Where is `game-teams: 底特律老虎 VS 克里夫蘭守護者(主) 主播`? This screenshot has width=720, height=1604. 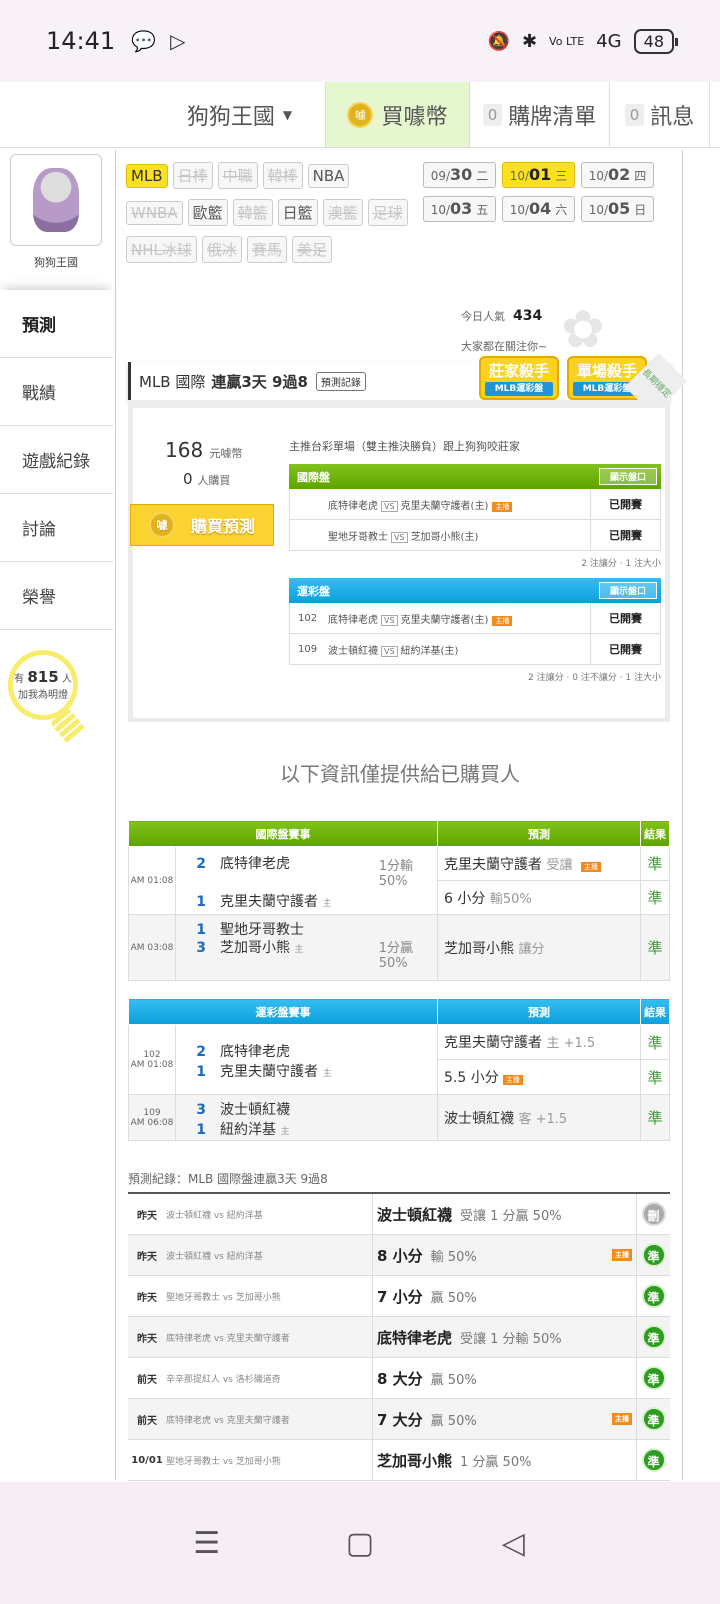
game-teams: 底特律老虎 VS 克里夫蘭守護者(主) 主播 is located at coordinates (459, 504).